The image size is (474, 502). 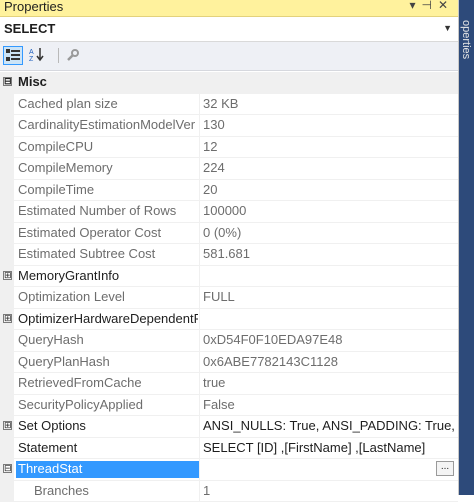 What do you see at coordinates (466, 39) in the screenshot?
I see `side-tab-properties: operties` at bounding box center [466, 39].